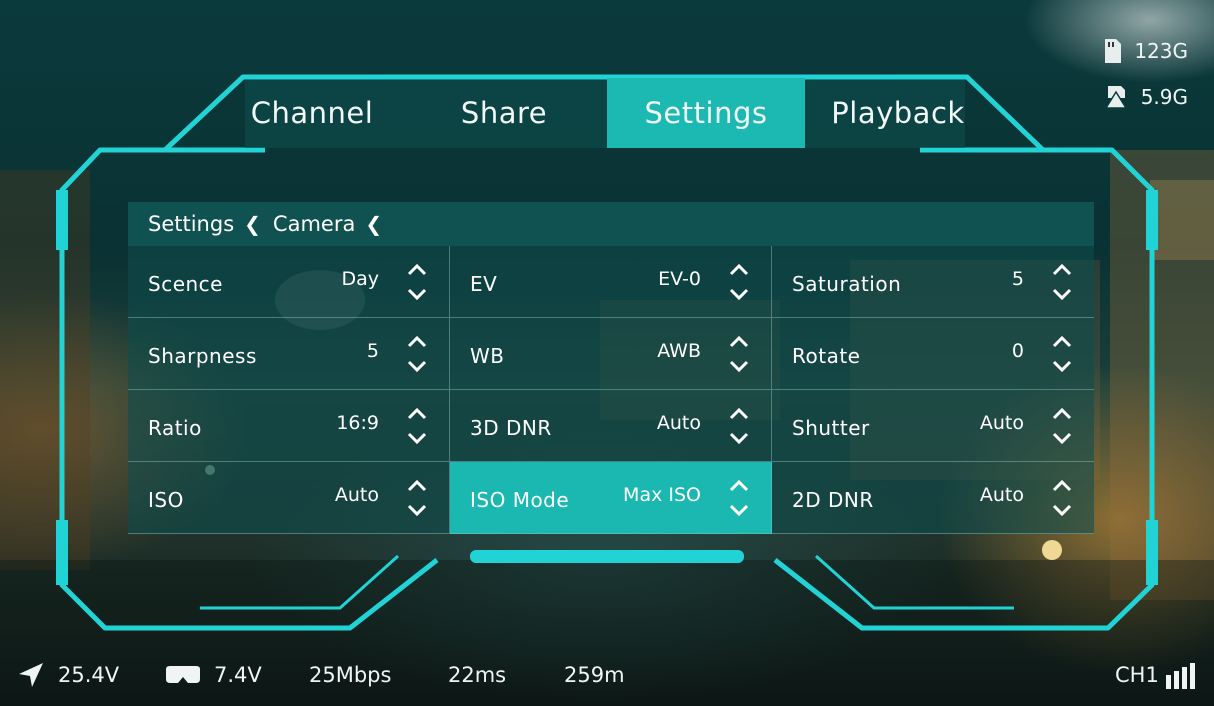 Image resolution: width=1214 pixels, height=706 pixels. I want to click on bitrate-value: 25Mbps, so click(350, 675).